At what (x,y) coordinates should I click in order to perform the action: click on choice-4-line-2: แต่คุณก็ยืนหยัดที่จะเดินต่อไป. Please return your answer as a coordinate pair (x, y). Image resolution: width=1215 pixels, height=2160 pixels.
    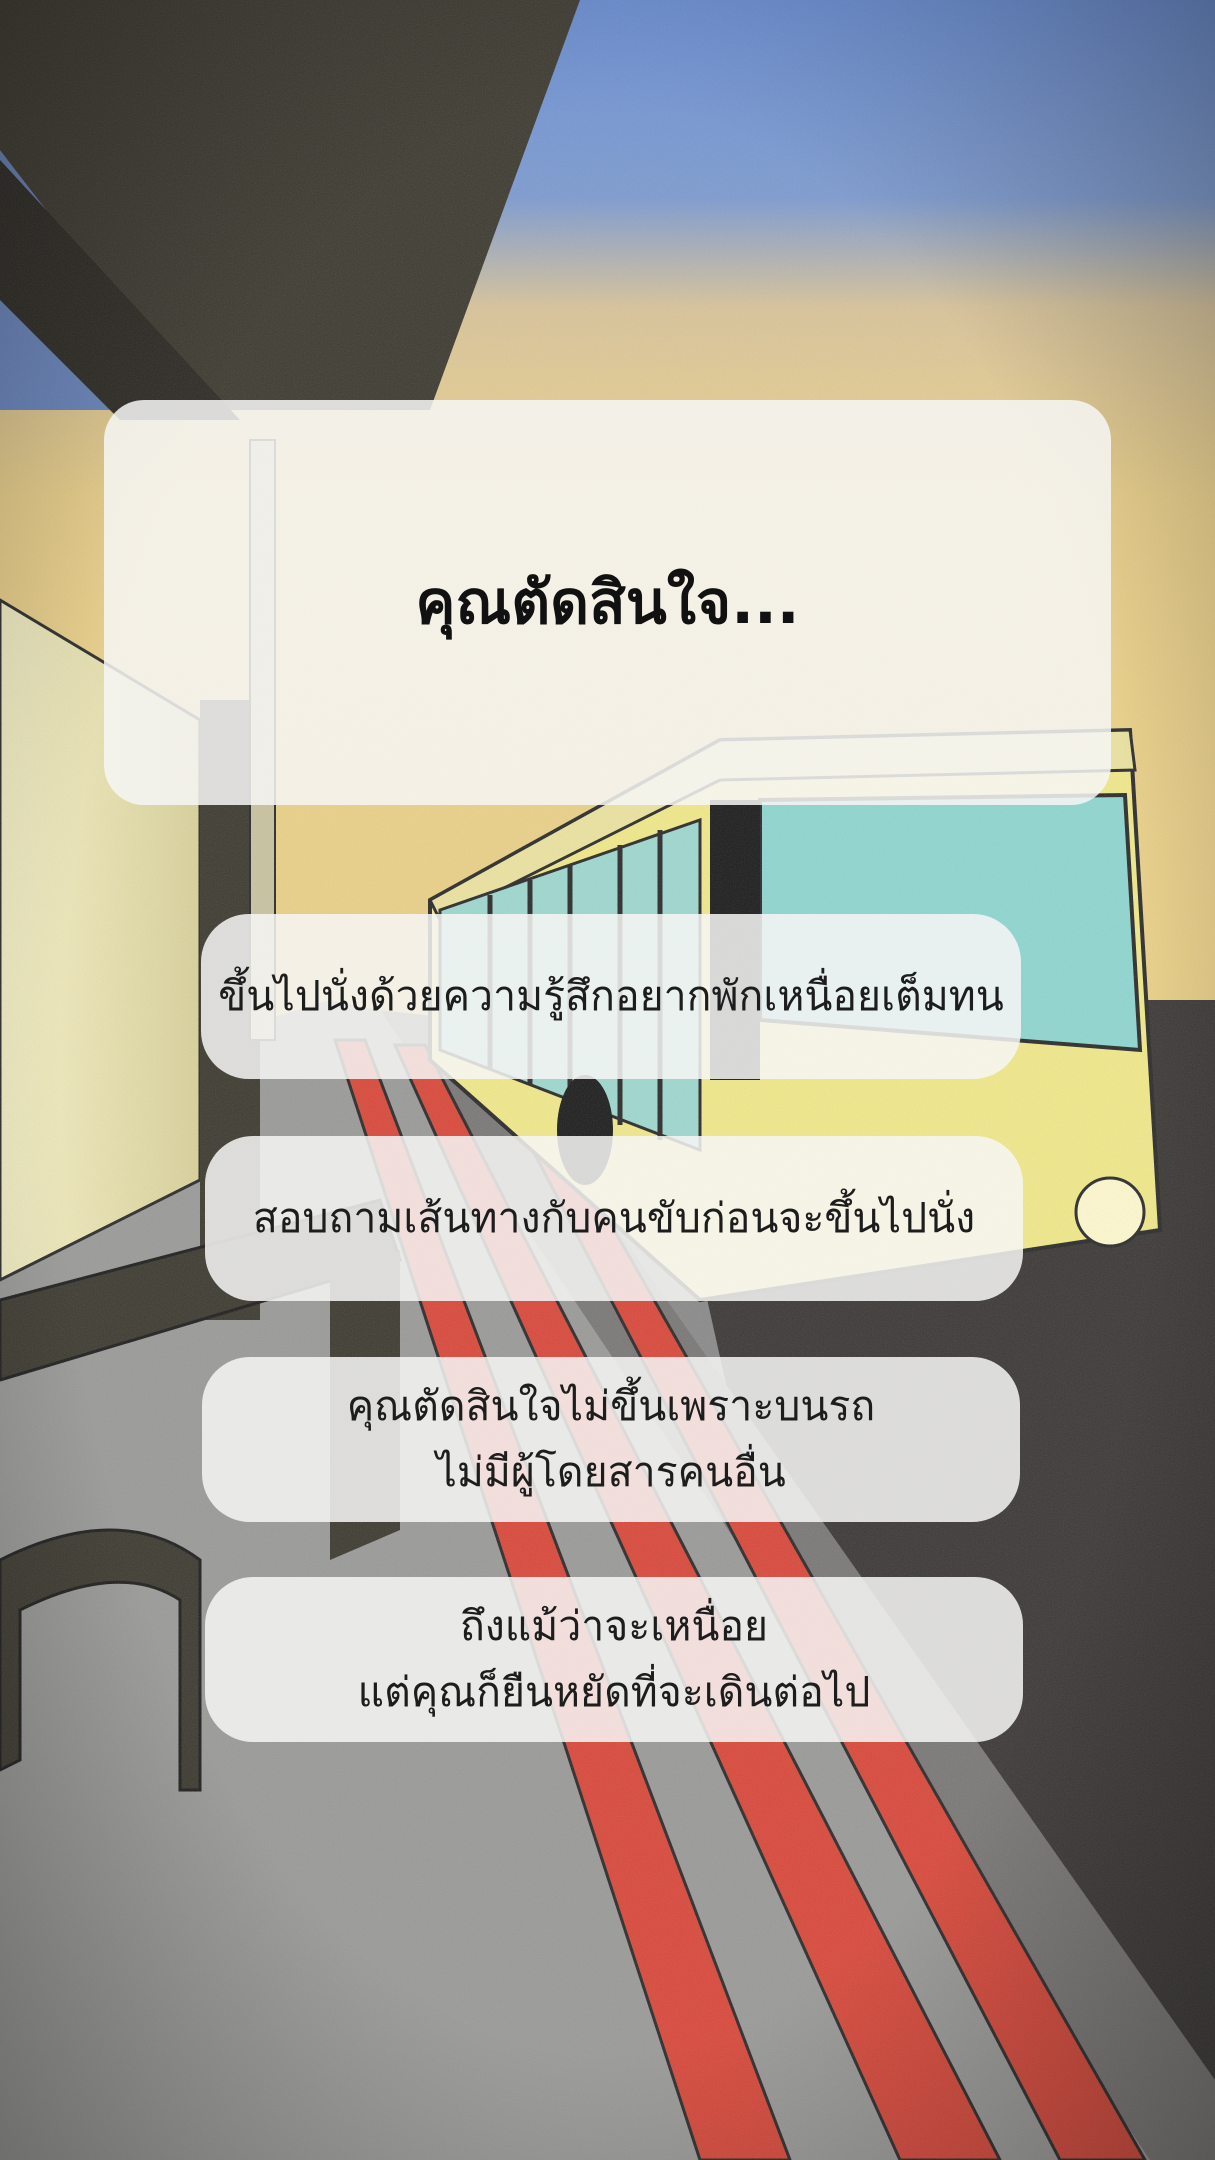
    Looking at the image, I should click on (614, 1691).